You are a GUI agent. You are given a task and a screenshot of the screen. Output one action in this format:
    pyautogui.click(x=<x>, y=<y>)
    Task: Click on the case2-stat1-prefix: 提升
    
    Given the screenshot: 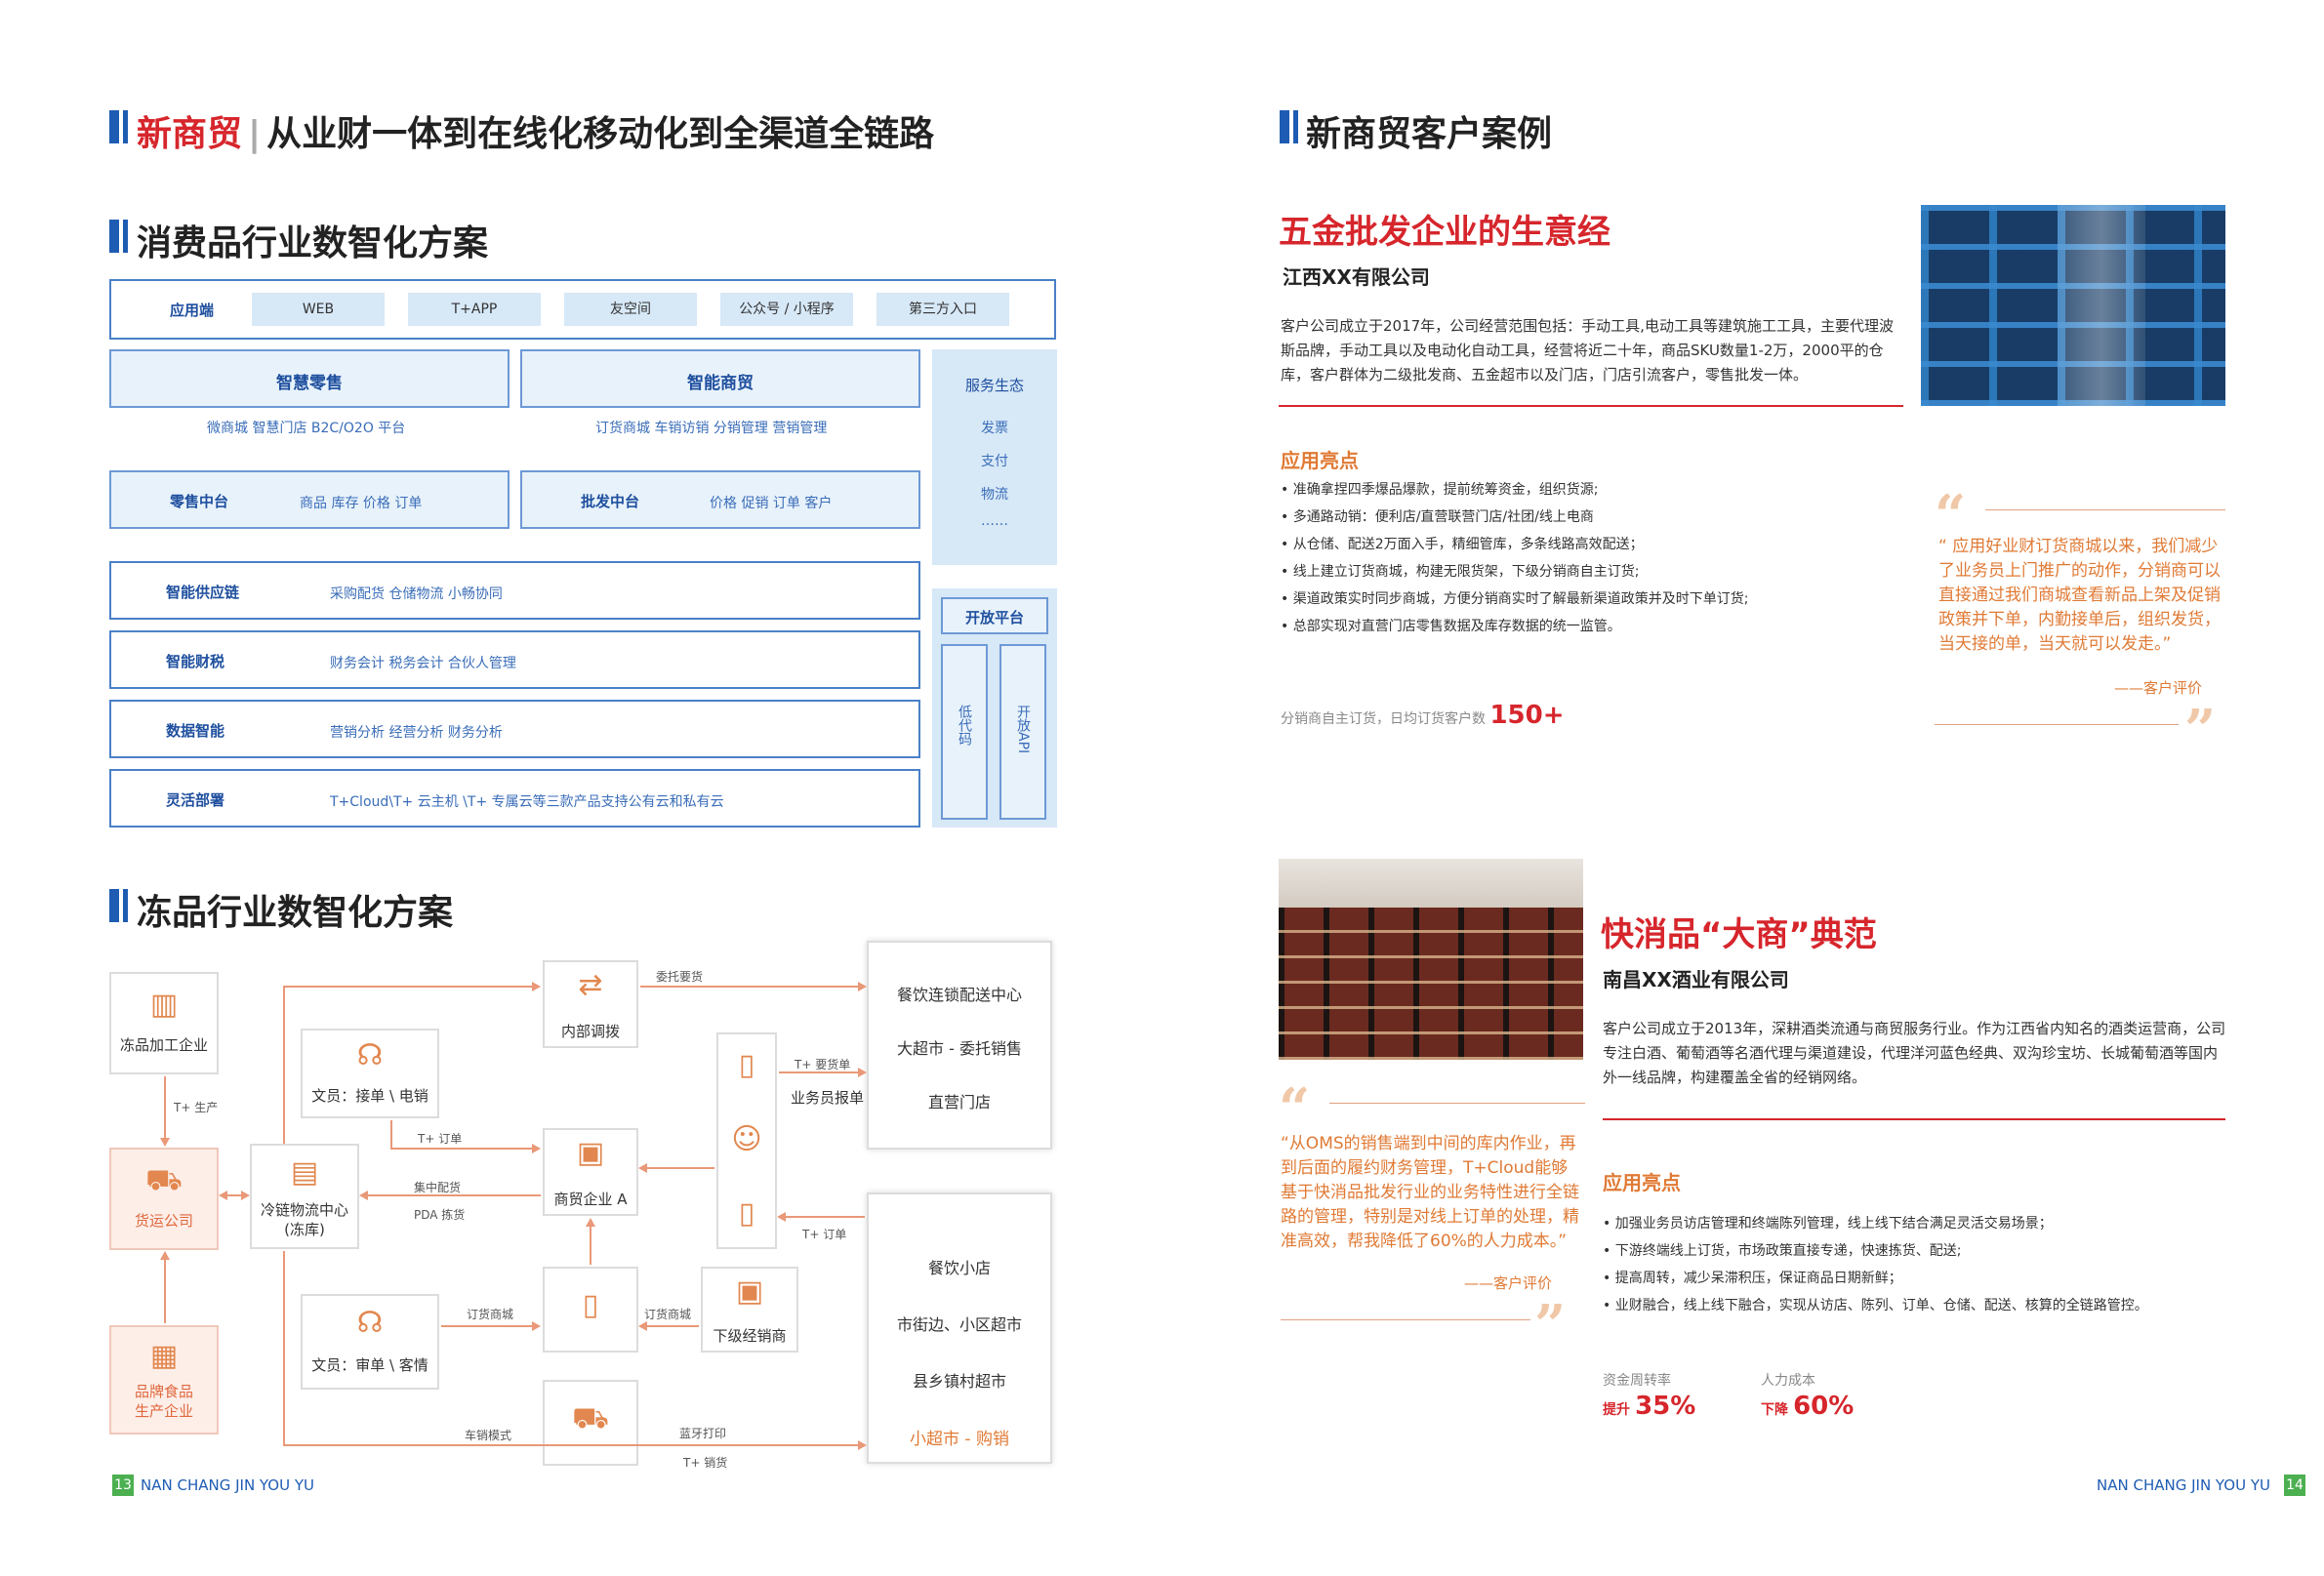 What is the action you would take?
    pyautogui.click(x=1616, y=1410)
    